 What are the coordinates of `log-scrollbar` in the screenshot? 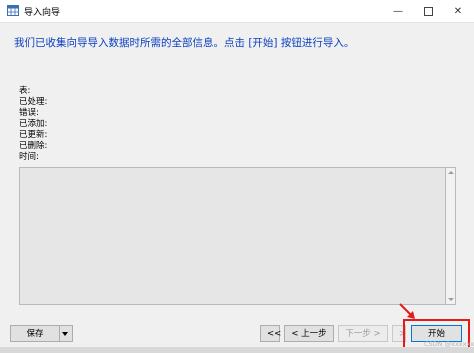 It's located at (451, 236).